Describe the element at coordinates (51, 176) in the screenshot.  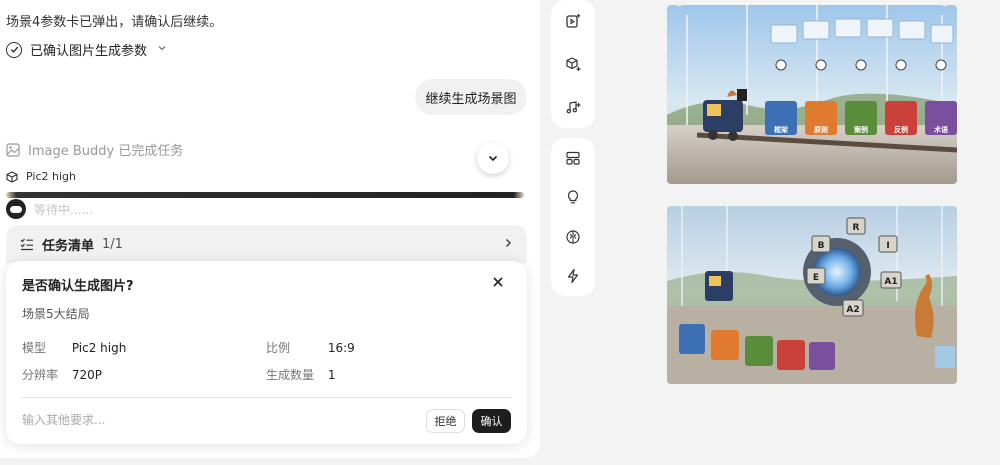
I see `model-name: Pic2 high` at that location.